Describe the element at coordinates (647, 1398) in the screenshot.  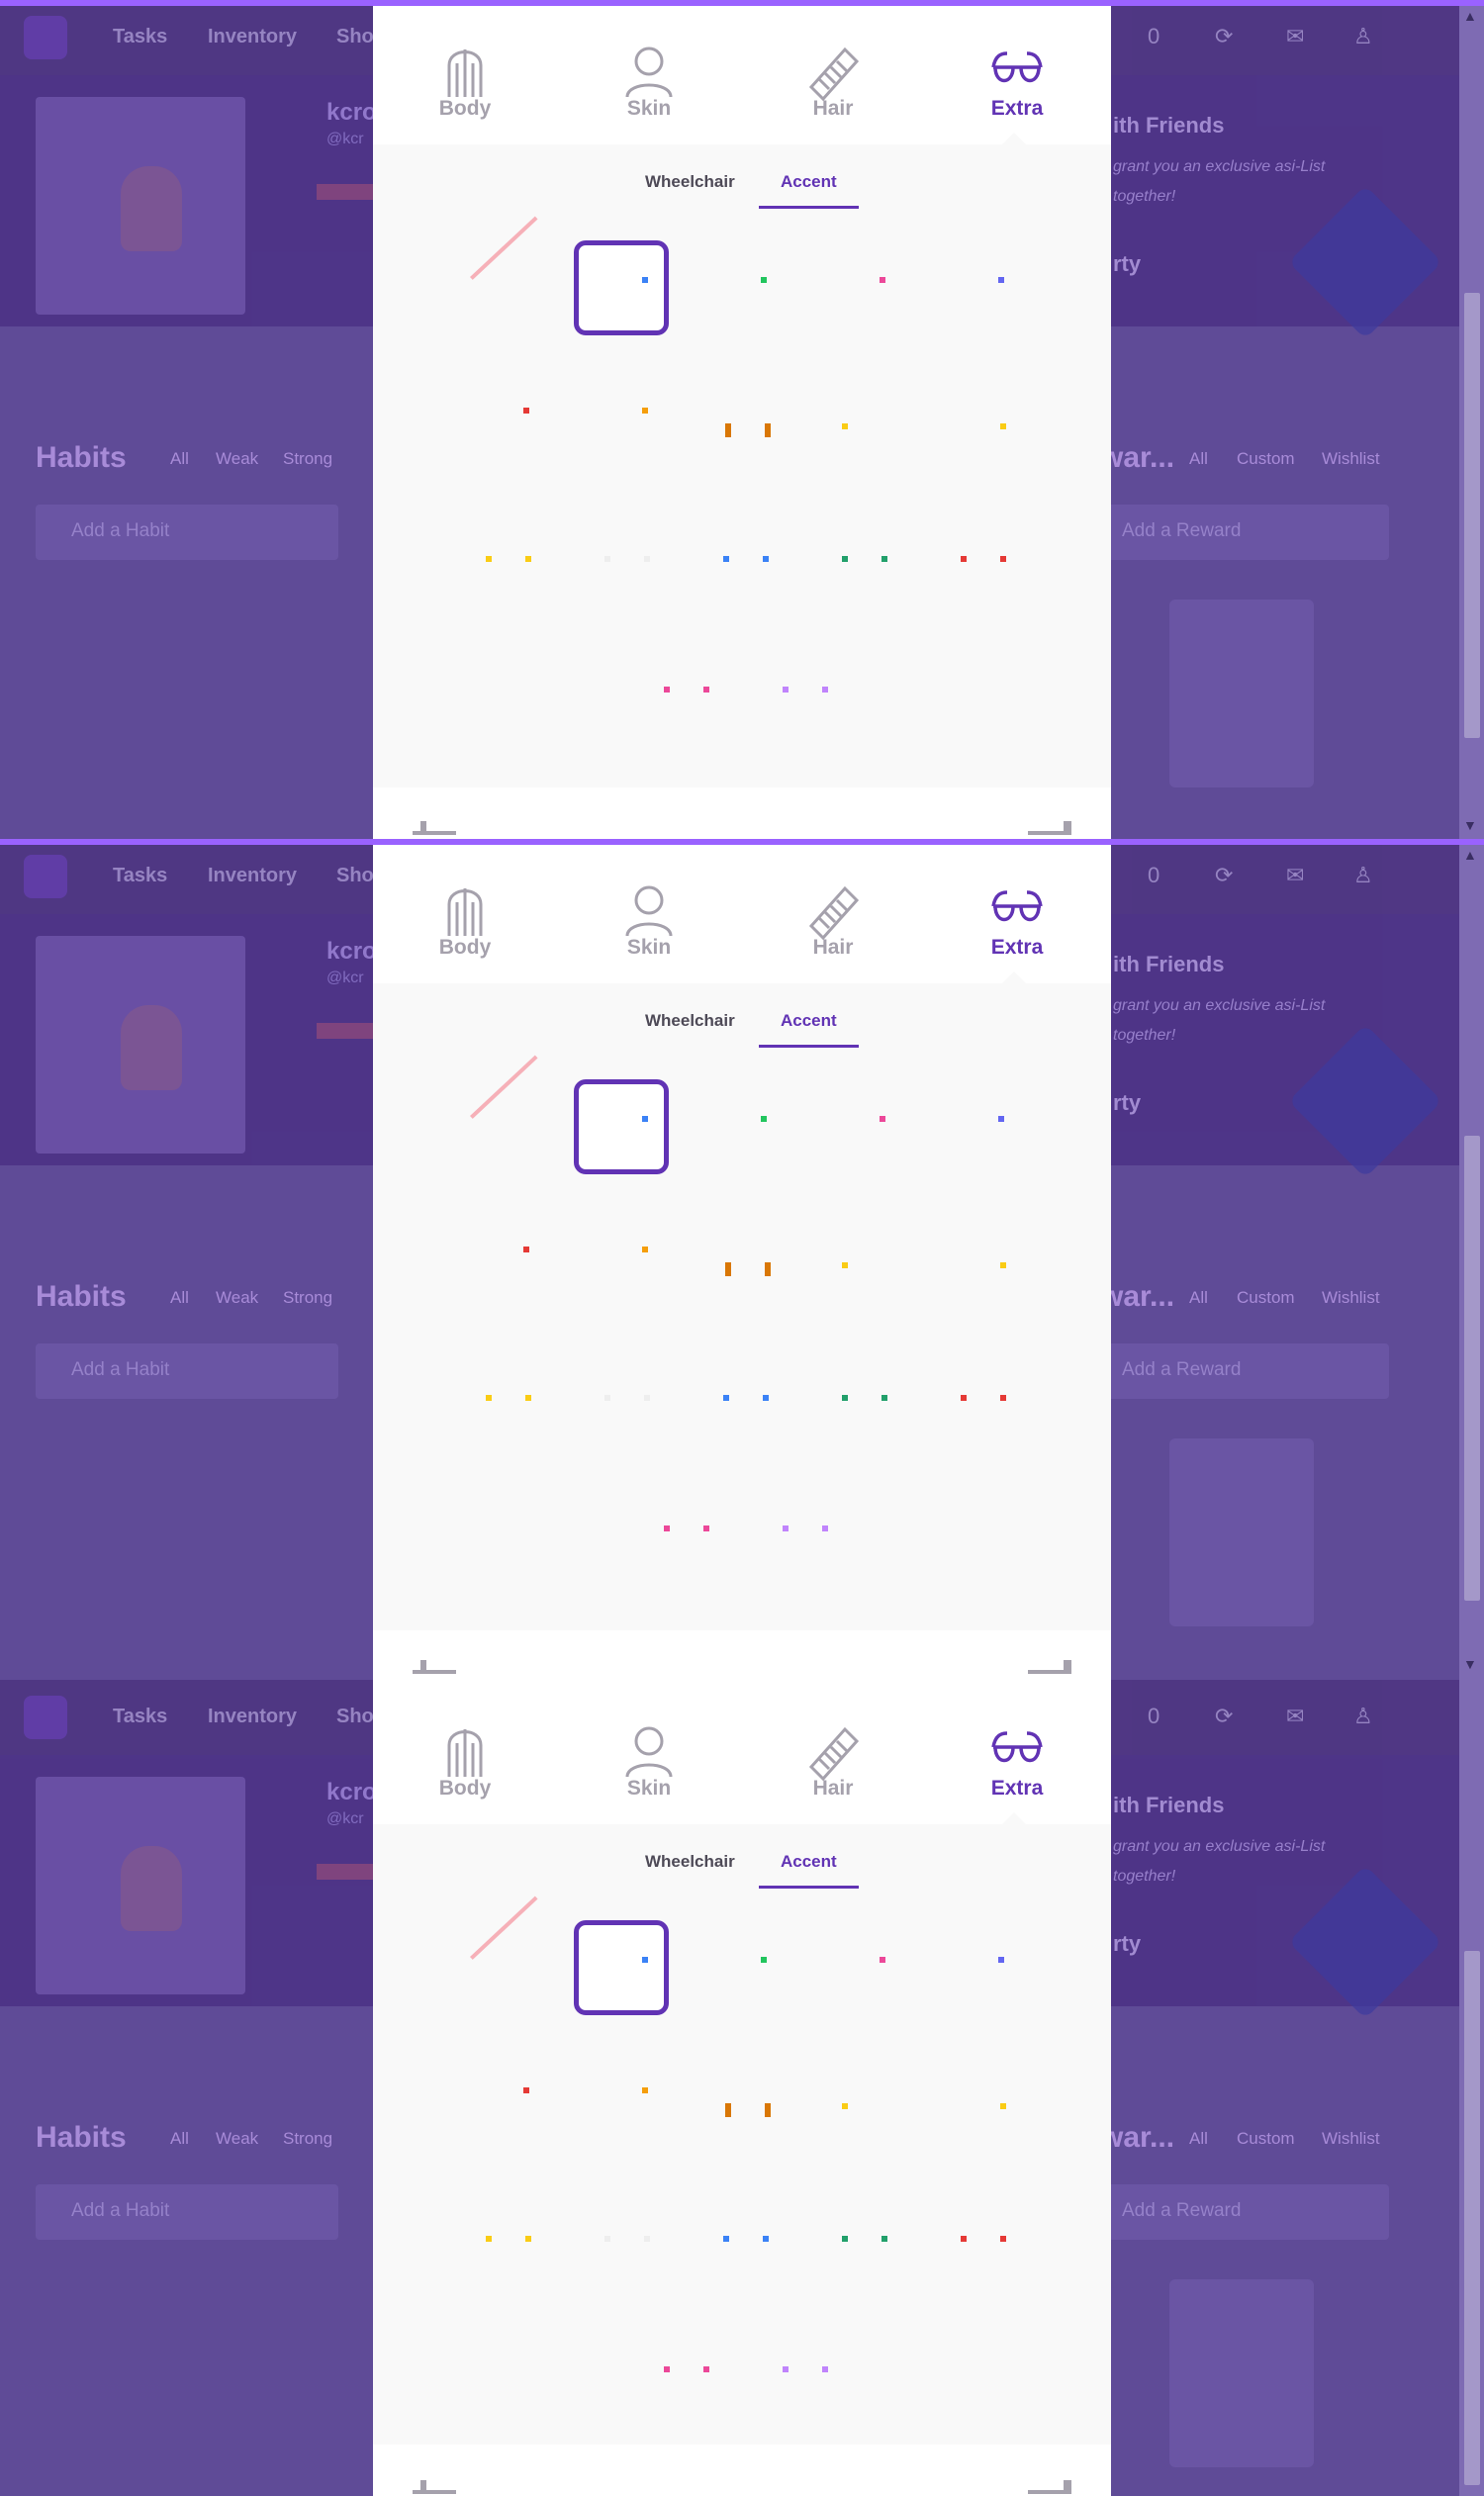
I see `accent-option-white-b` at that location.